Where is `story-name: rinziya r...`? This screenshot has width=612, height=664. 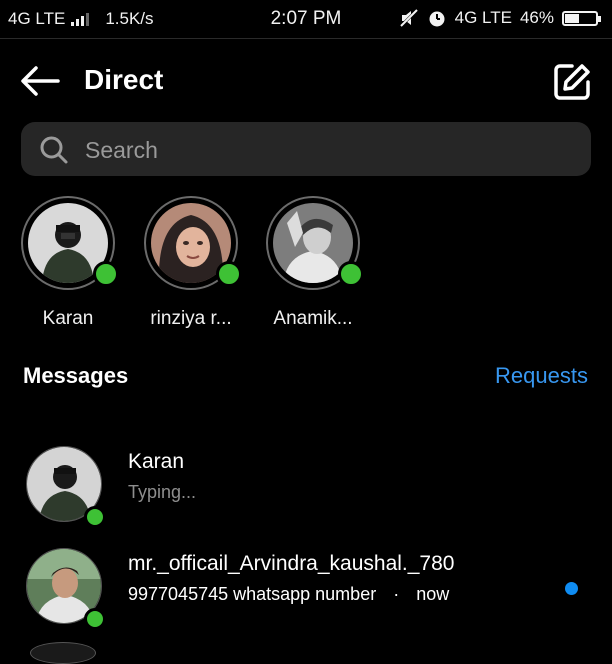 story-name: rinziya r... is located at coordinates (191, 318).